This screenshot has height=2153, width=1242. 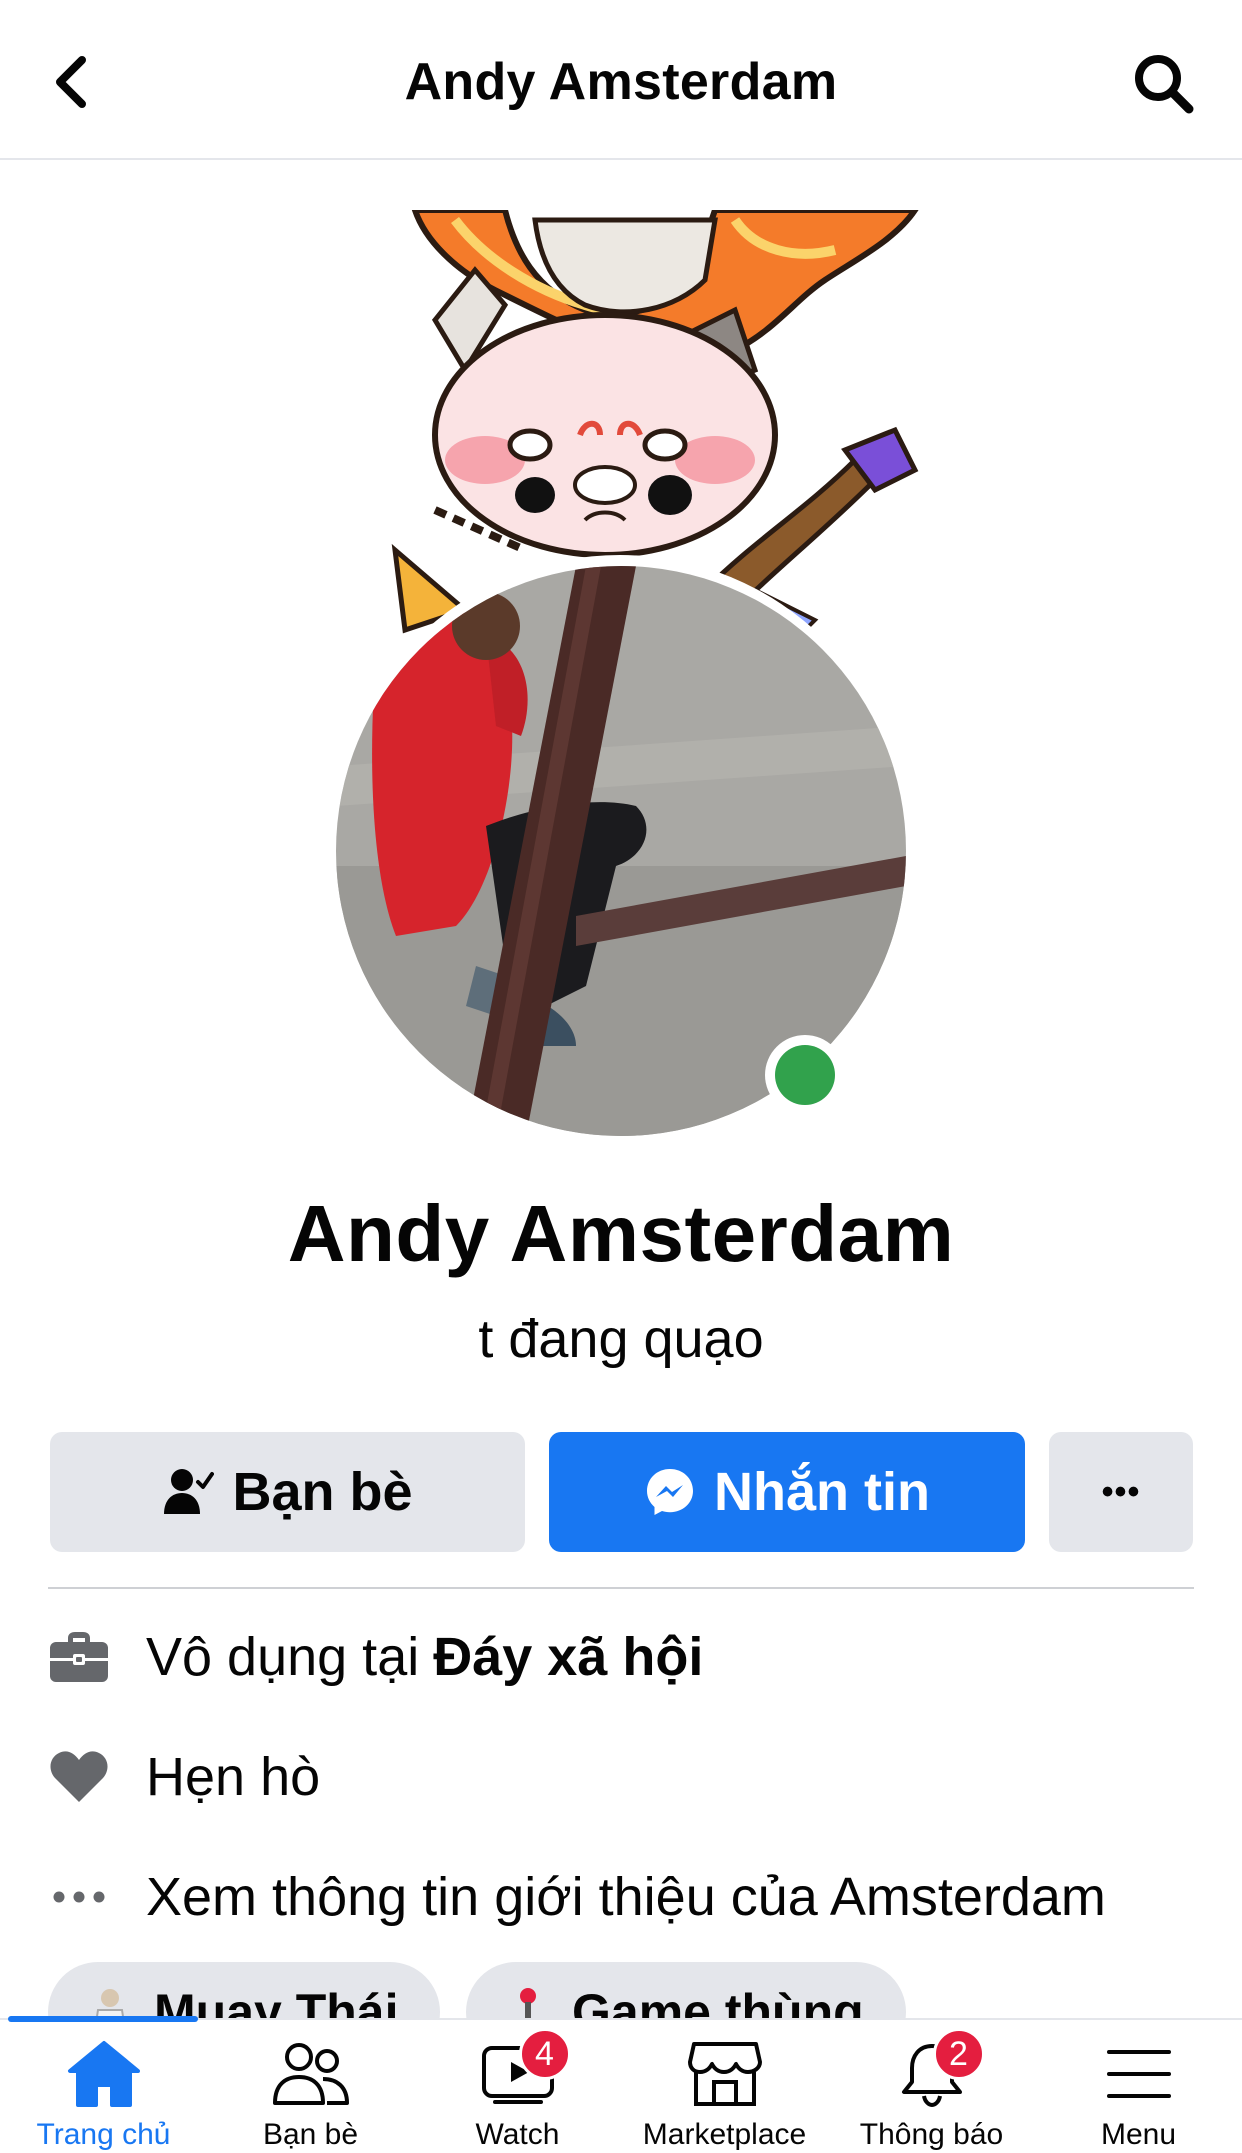 I want to click on watch-badge: 4, so click(x=544, y=2054).